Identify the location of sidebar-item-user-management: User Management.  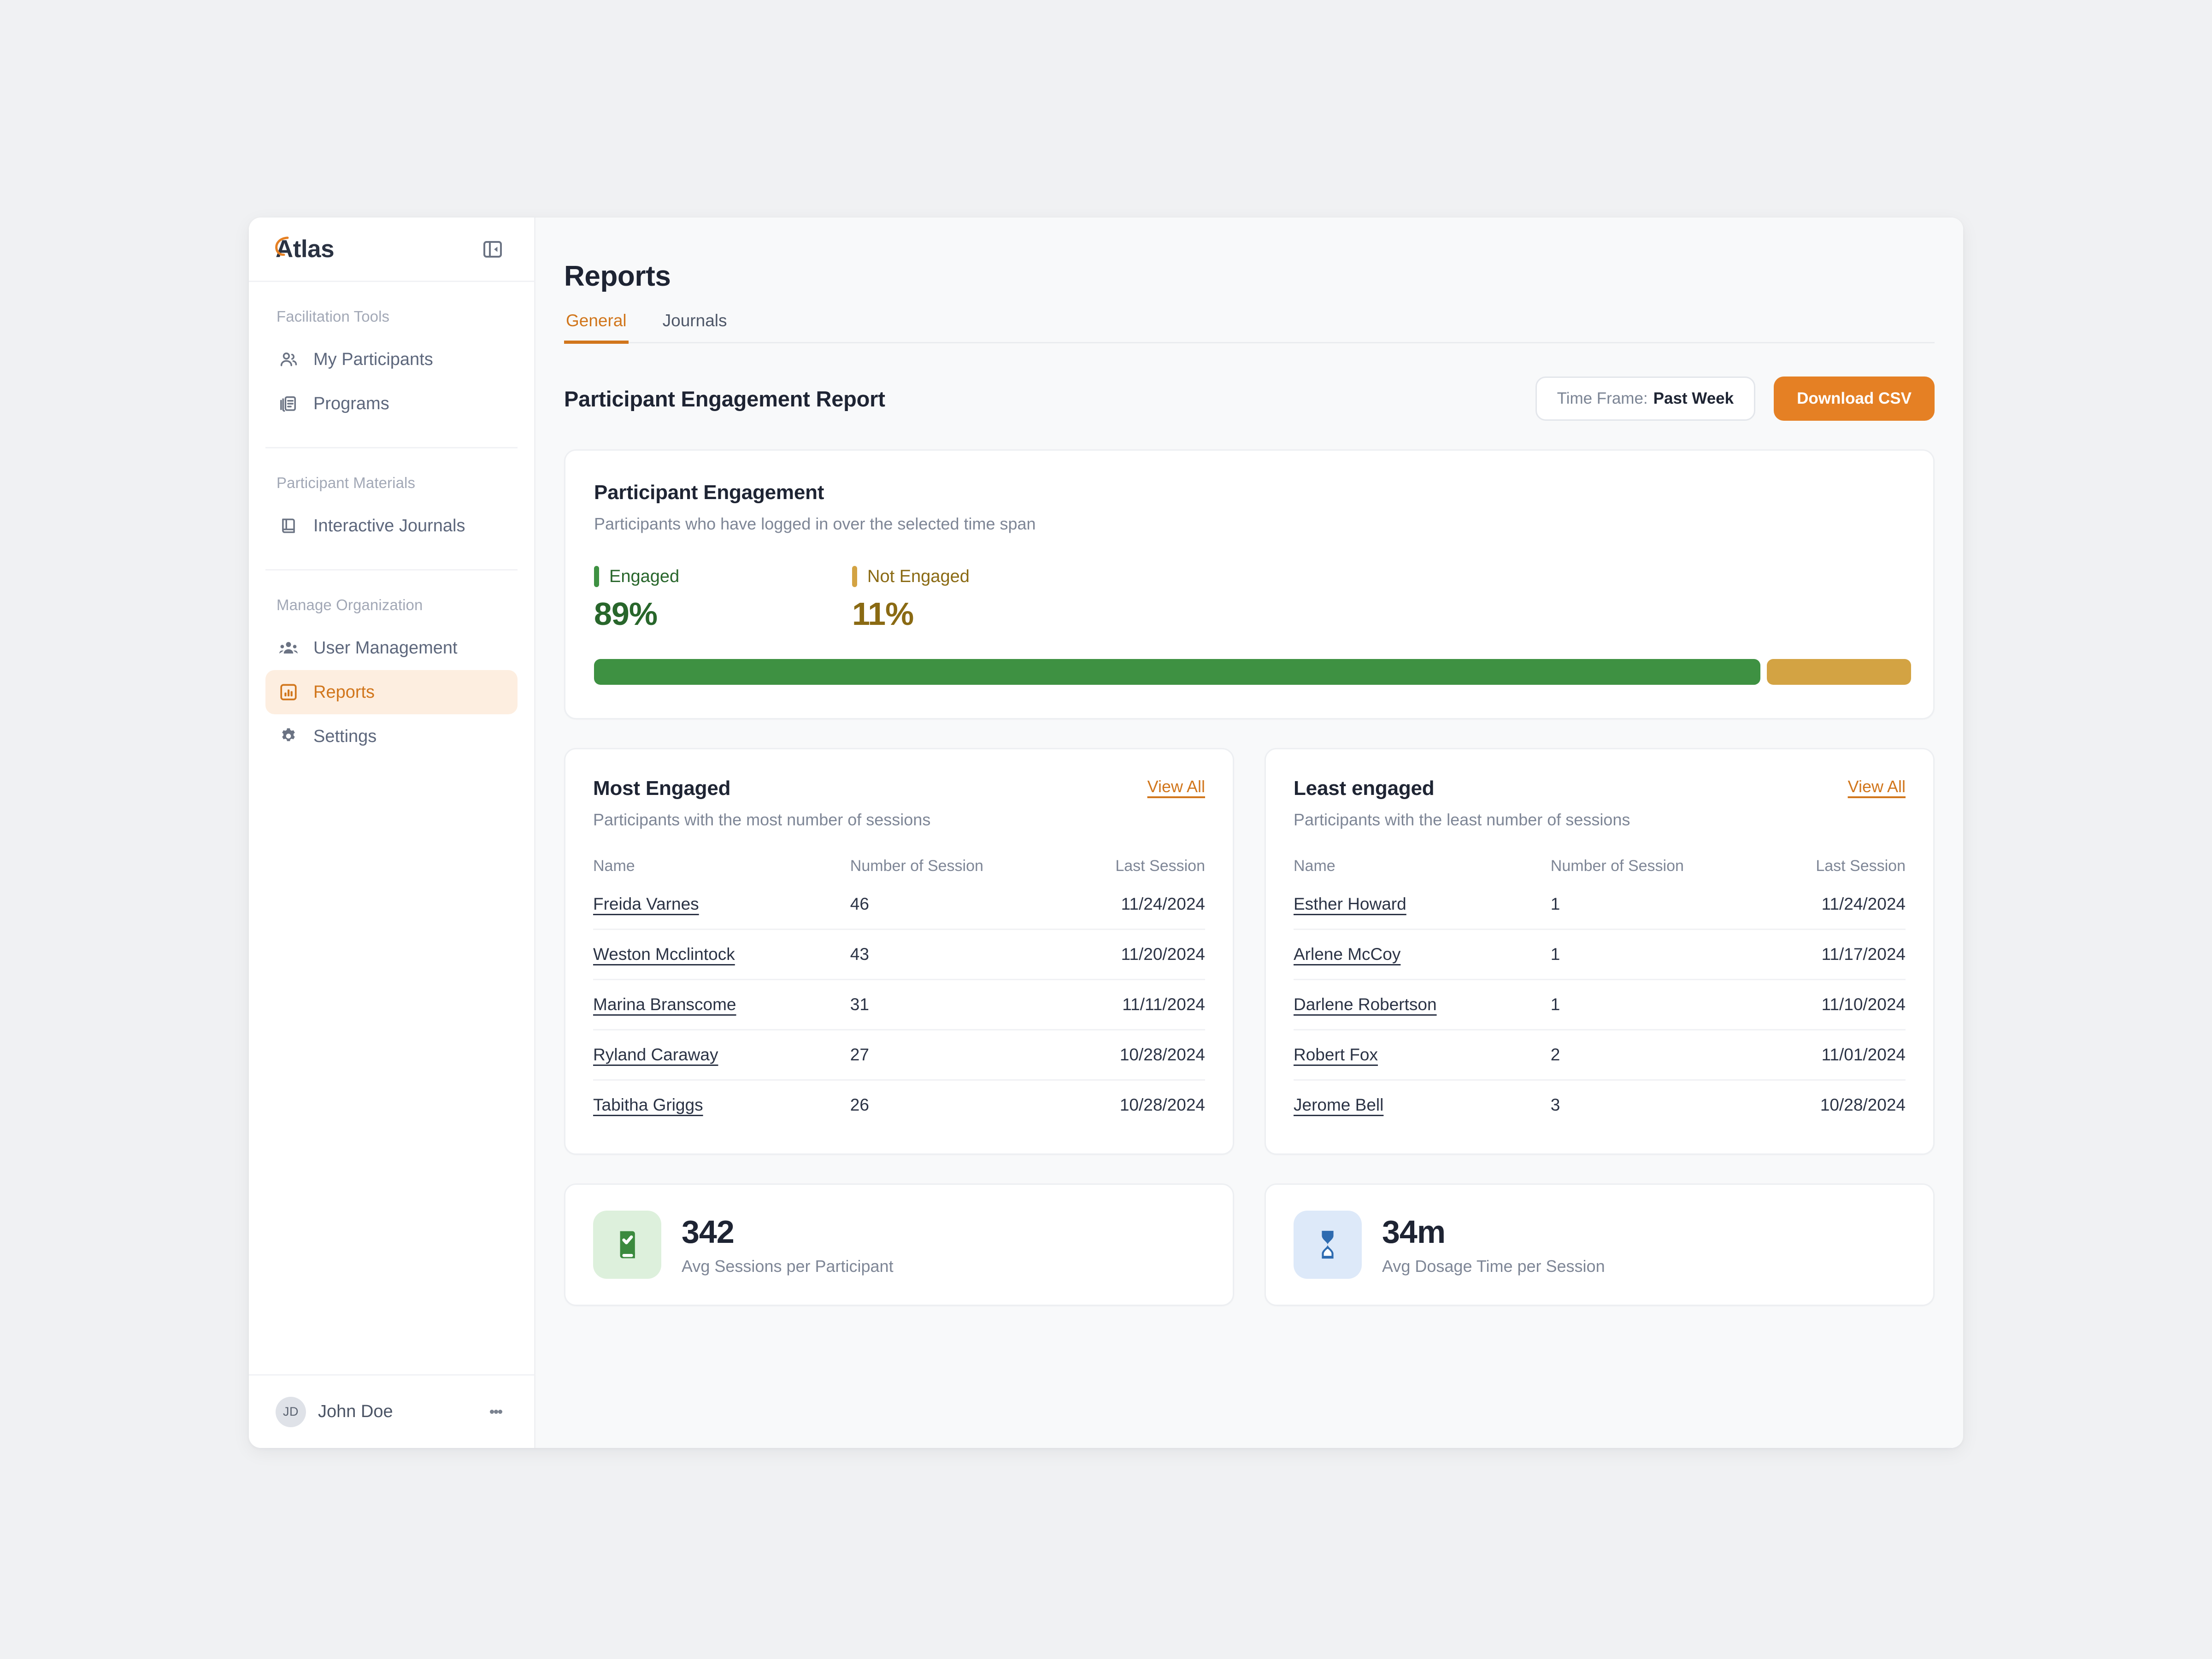
(391, 648).